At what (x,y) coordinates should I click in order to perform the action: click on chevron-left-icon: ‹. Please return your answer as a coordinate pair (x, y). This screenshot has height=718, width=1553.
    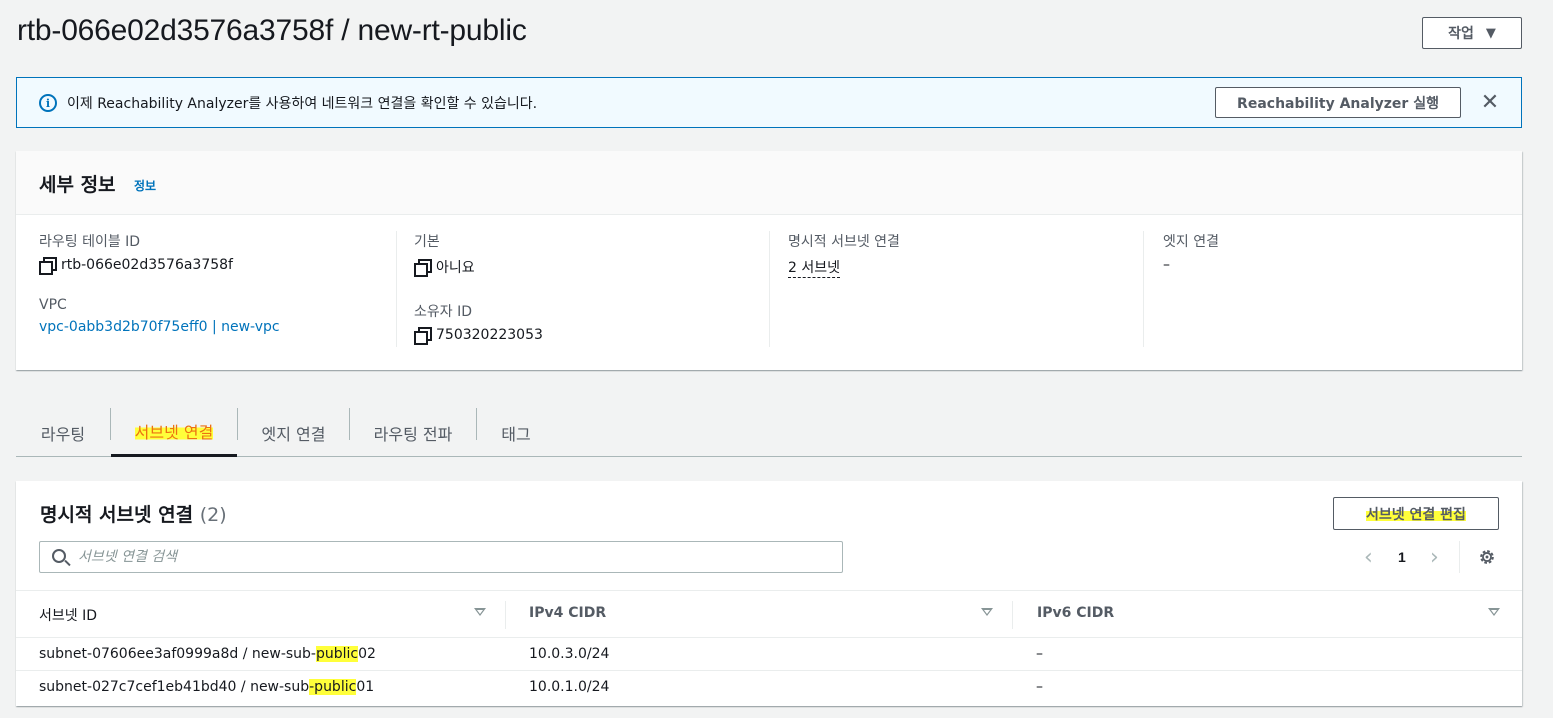
    Looking at the image, I should click on (1368, 557).